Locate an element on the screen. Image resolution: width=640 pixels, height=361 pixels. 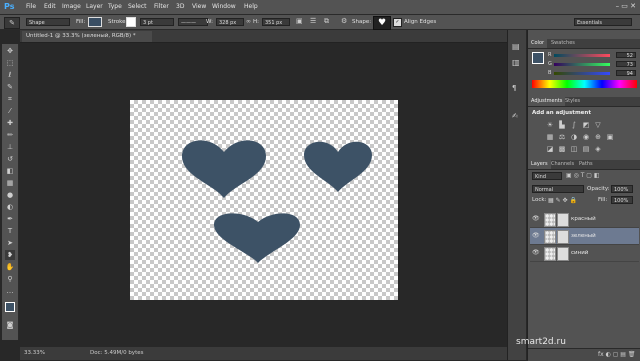
gradient-map-icon: ▤ is located at coordinates (586, 149).